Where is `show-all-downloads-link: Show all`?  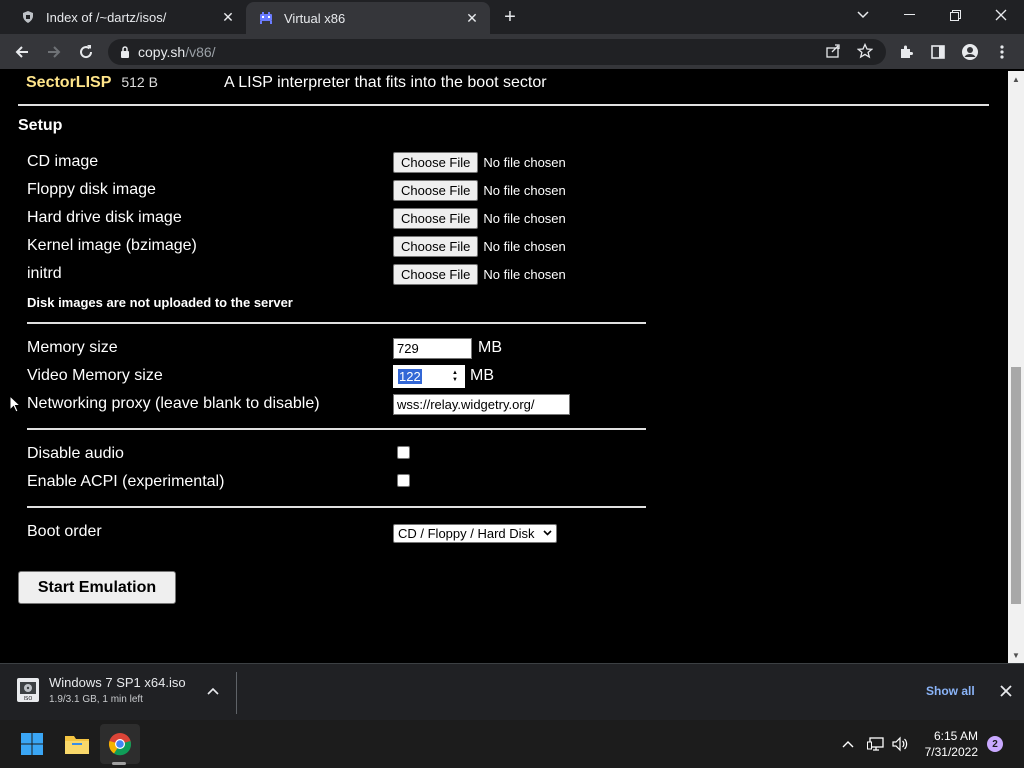
show-all-downloads-link: Show all is located at coordinates (950, 691).